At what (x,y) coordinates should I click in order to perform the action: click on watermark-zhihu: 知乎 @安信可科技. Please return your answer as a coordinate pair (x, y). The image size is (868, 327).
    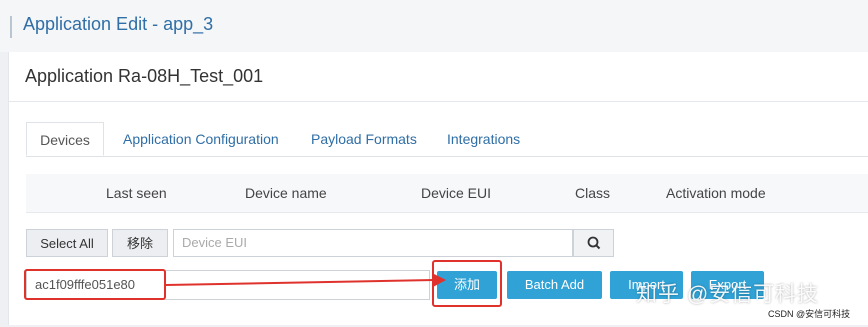
    Looking at the image, I should click on (728, 294).